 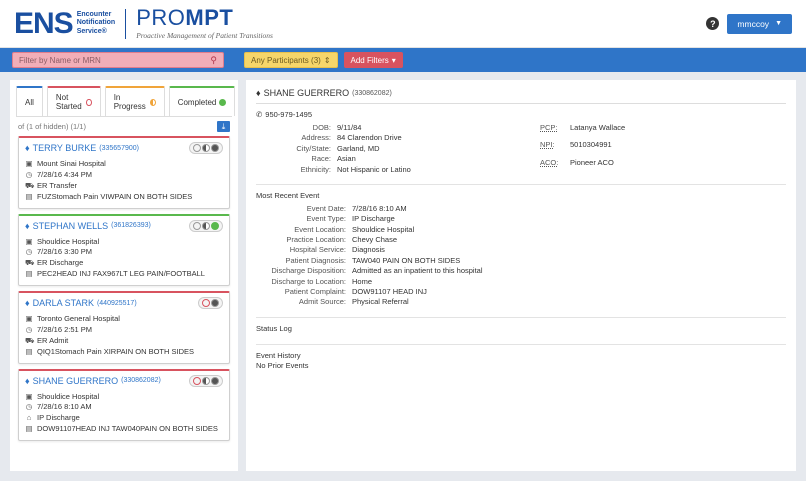 I want to click on participants-dropdown: Any Participants (3) ⇕, so click(x=291, y=60).